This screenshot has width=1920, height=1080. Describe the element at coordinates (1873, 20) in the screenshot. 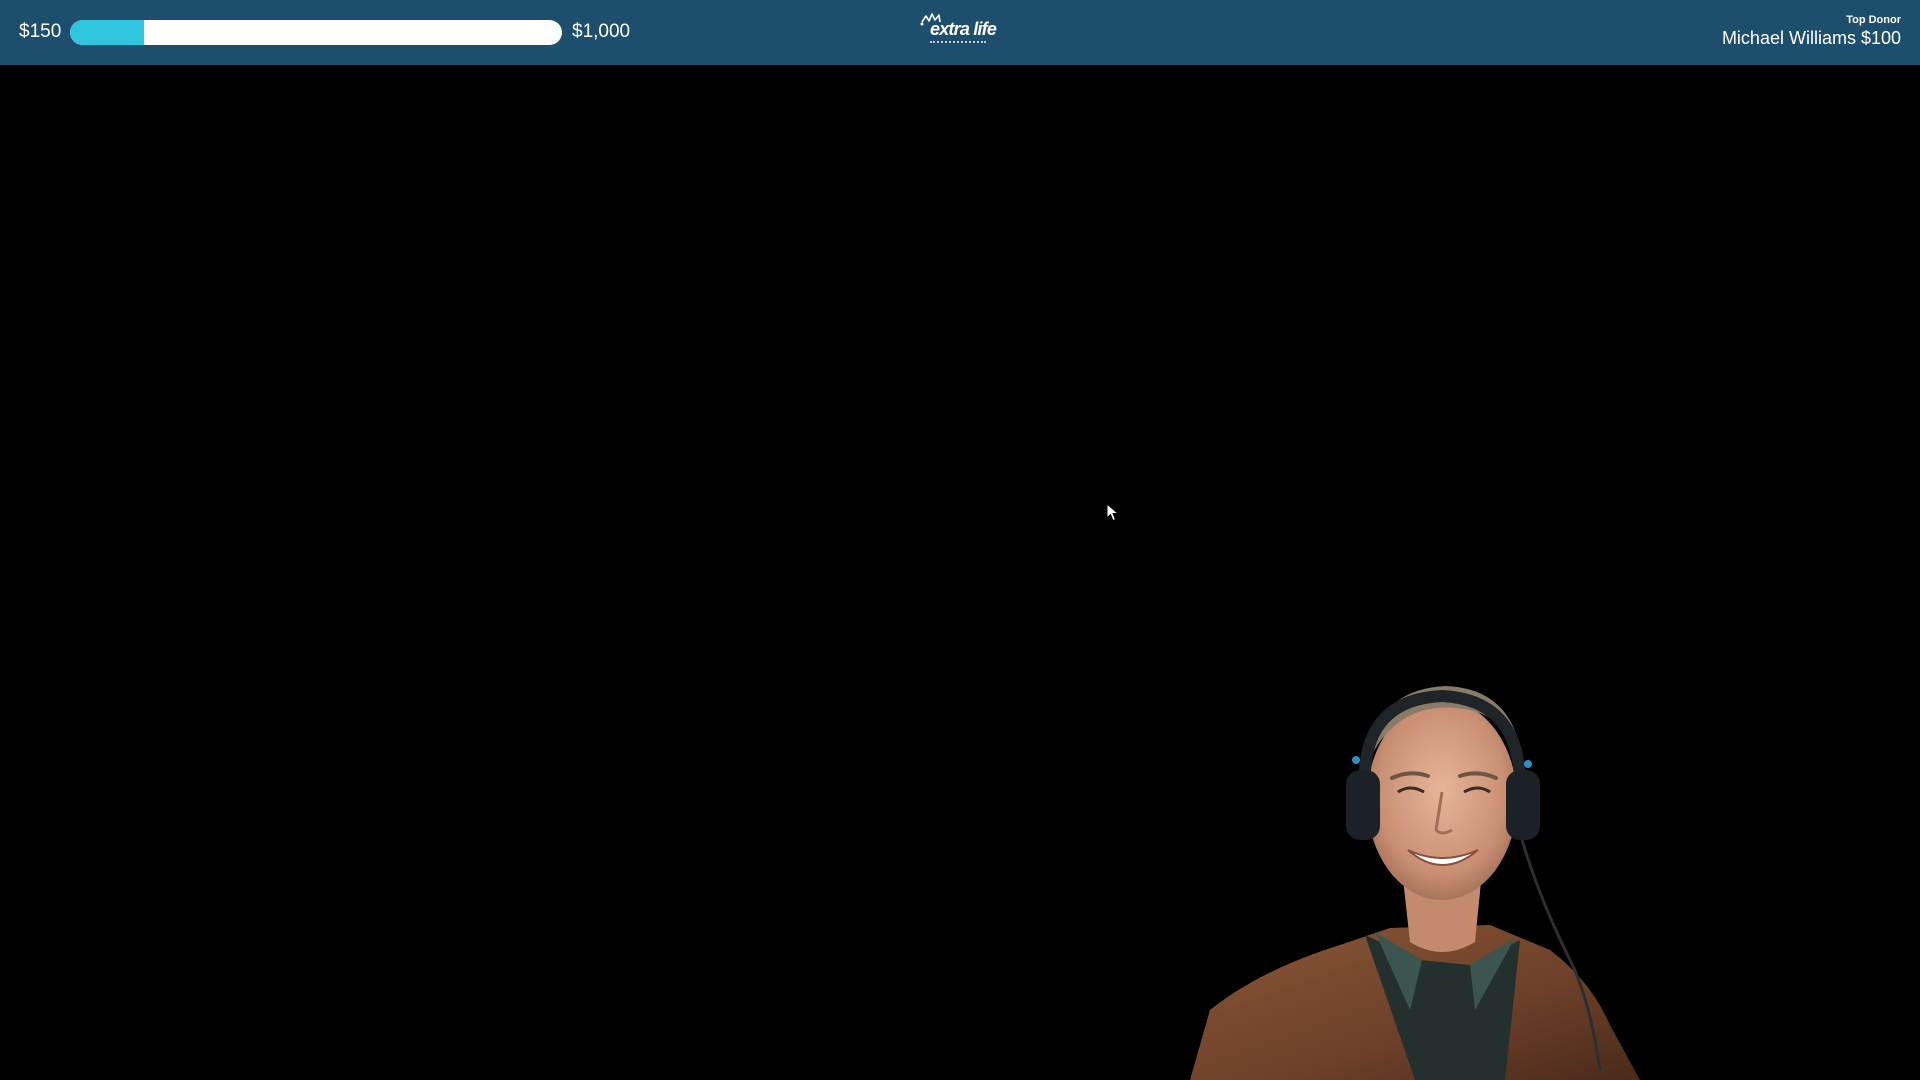

I see `top-donor-label: Top Donor` at that location.